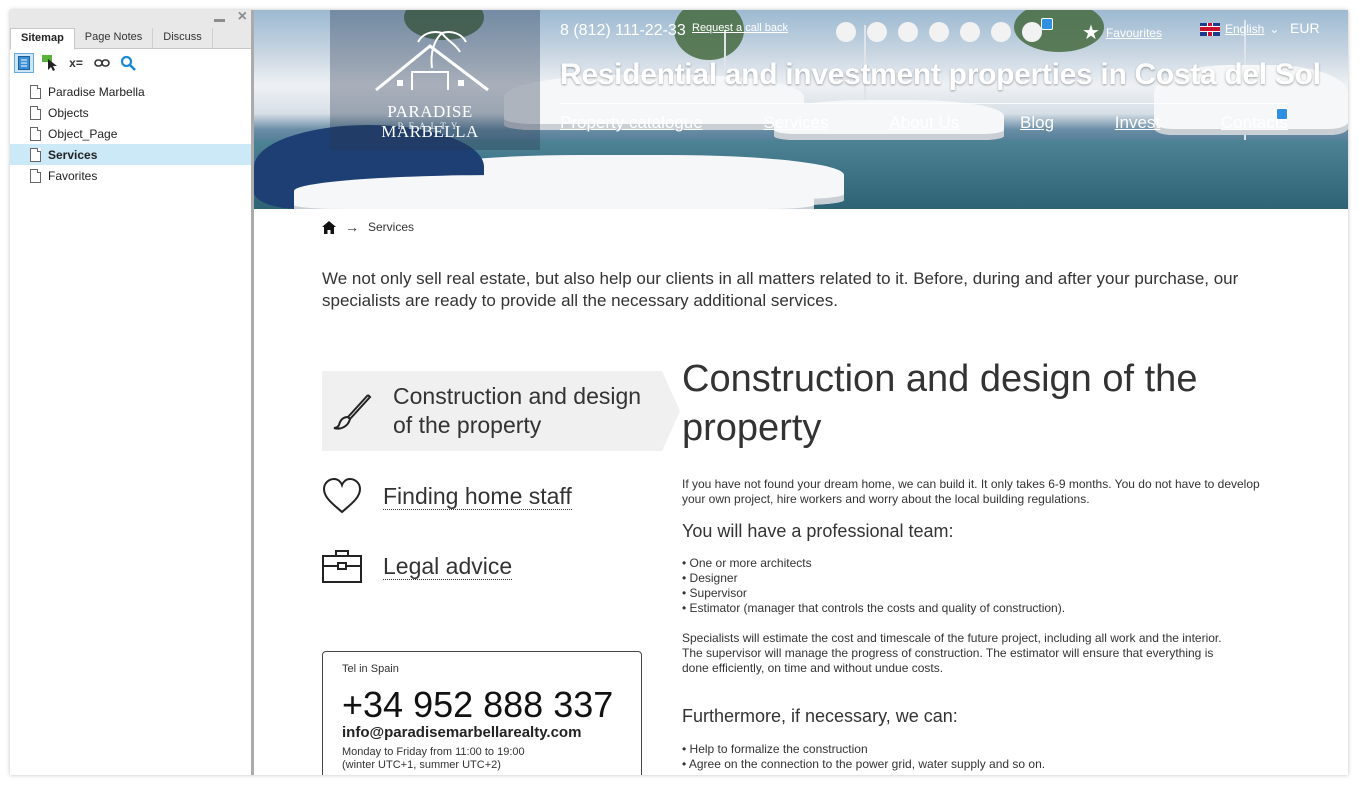 The image size is (1359, 788). What do you see at coordinates (50, 63) in the screenshot?
I see `hotspot-pointer-icon` at bounding box center [50, 63].